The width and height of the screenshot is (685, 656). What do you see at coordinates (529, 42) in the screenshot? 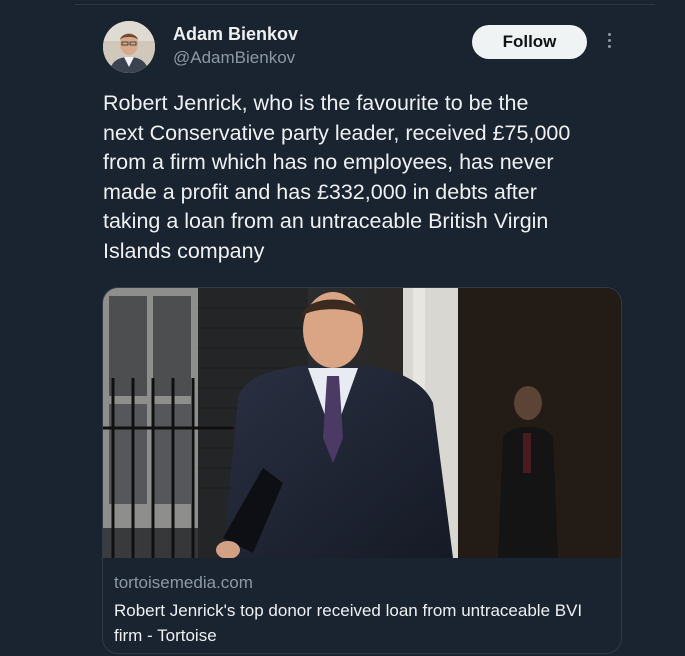
I see `follow-button: Follow` at bounding box center [529, 42].